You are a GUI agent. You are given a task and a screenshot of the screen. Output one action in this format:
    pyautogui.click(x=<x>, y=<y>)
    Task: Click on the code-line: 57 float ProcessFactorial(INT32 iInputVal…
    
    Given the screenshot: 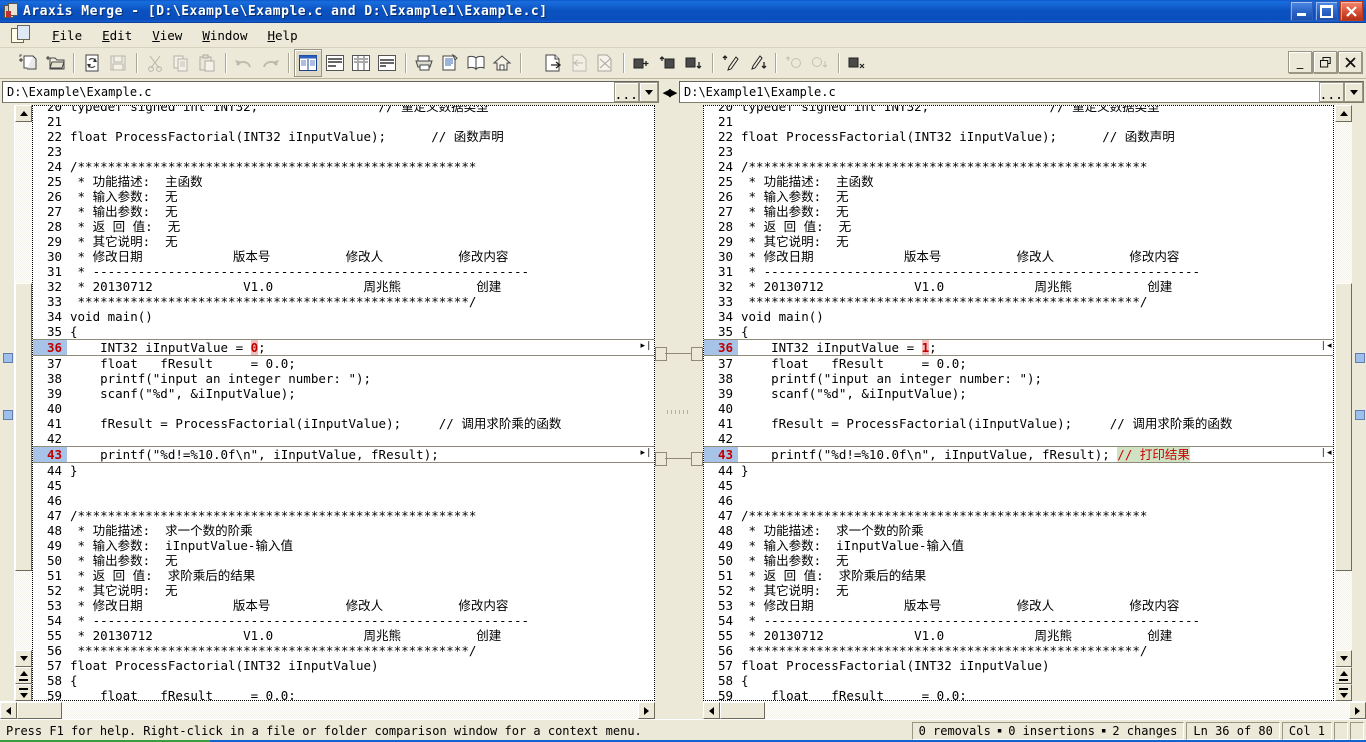 What is the action you would take?
    pyautogui.click(x=343, y=665)
    